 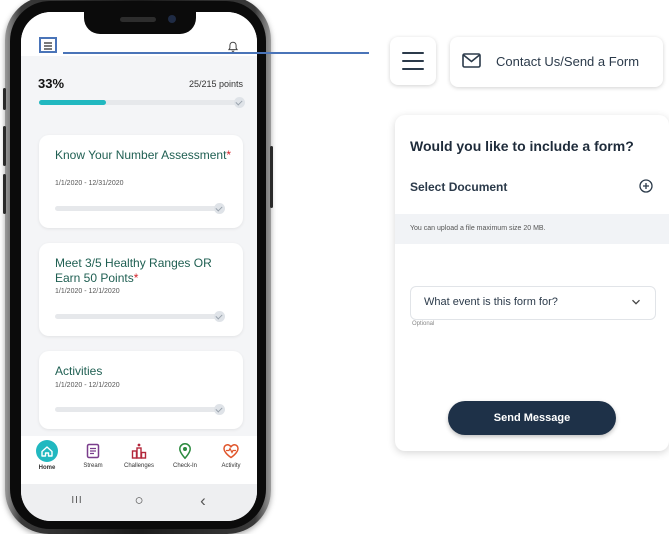 I want to click on chevron-down-icon, so click(x=636, y=302).